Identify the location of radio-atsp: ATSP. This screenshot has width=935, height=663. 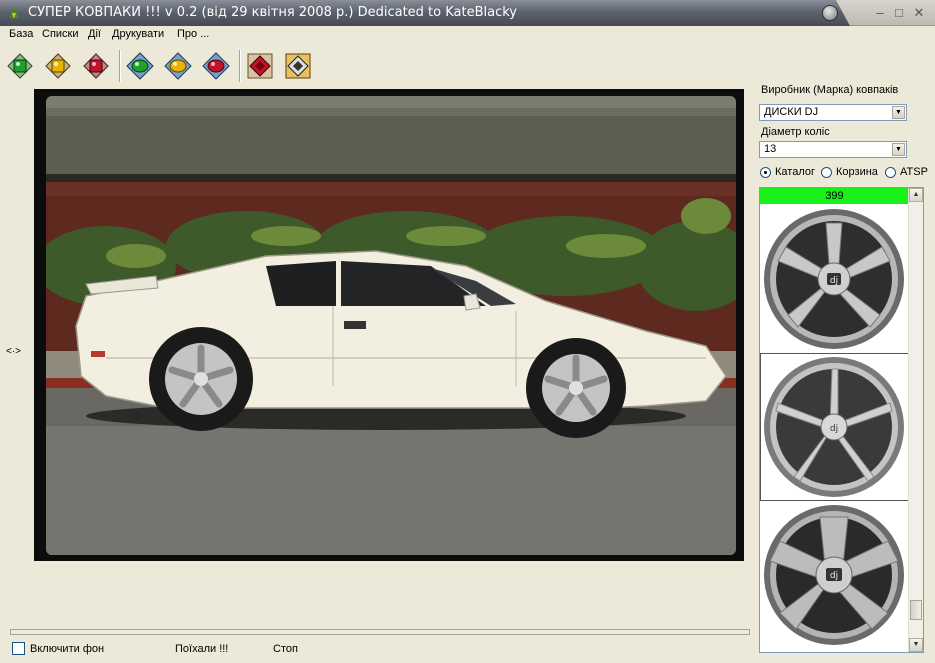
(906, 172).